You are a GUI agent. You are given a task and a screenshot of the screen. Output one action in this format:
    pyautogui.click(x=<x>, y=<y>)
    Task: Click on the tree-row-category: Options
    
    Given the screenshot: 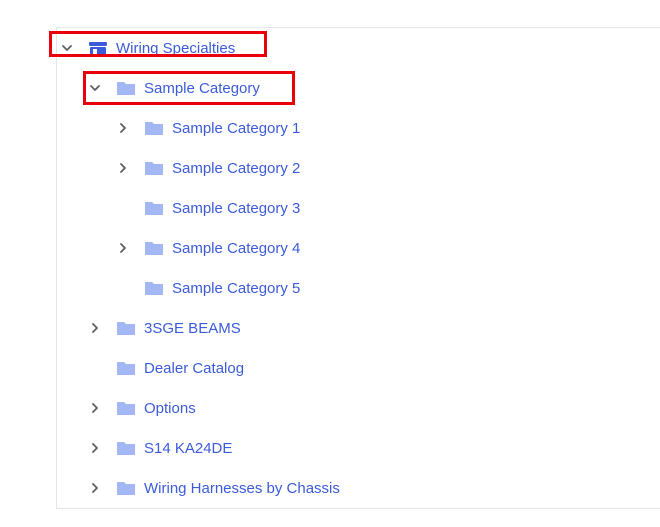 What is the action you would take?
    pyautogui.click(x=142, y=408)
    